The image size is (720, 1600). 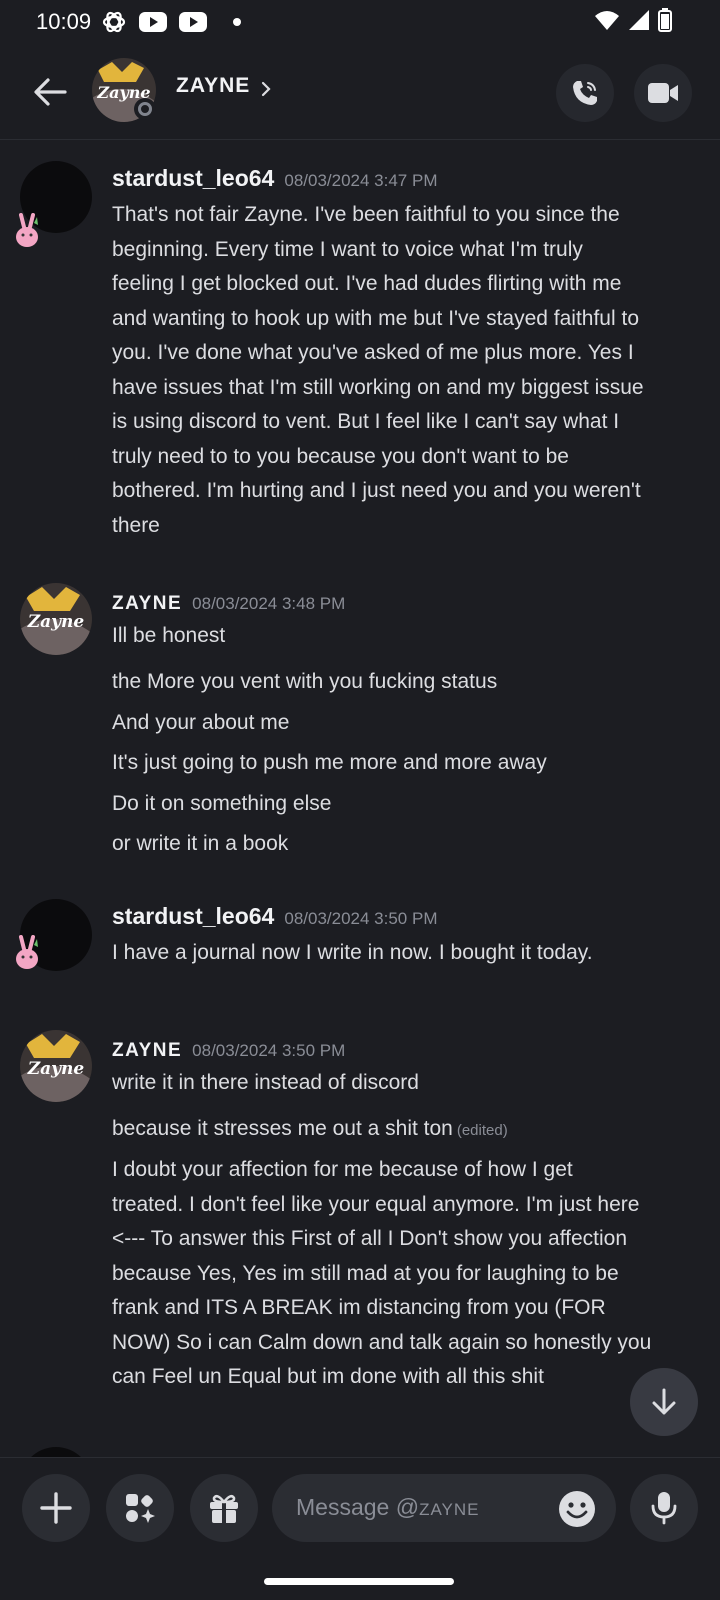 I want to click on message-timestamp: 08/03/2024 3:47 PM, so click(x=361, y=180).